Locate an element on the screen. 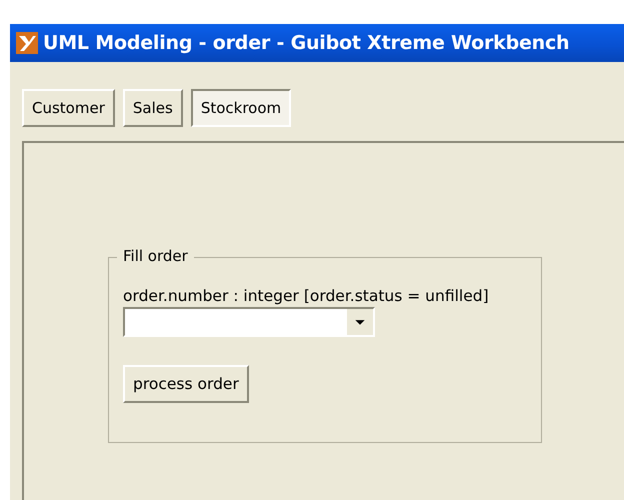  field-label: order.number : integer [order.status = unfilled] is located at coordinates (306, 296).